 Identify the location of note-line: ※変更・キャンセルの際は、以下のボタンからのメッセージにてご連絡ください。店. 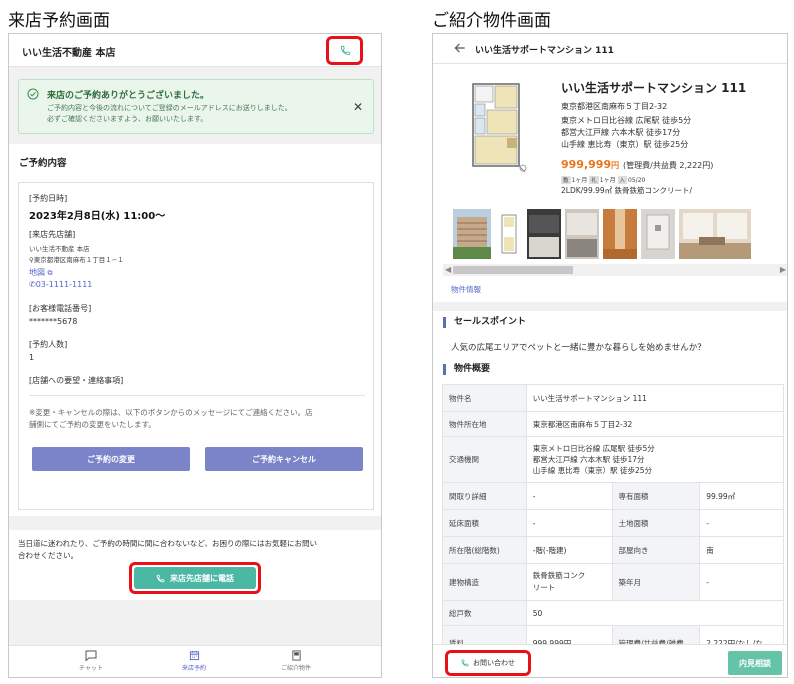
(171, 412).